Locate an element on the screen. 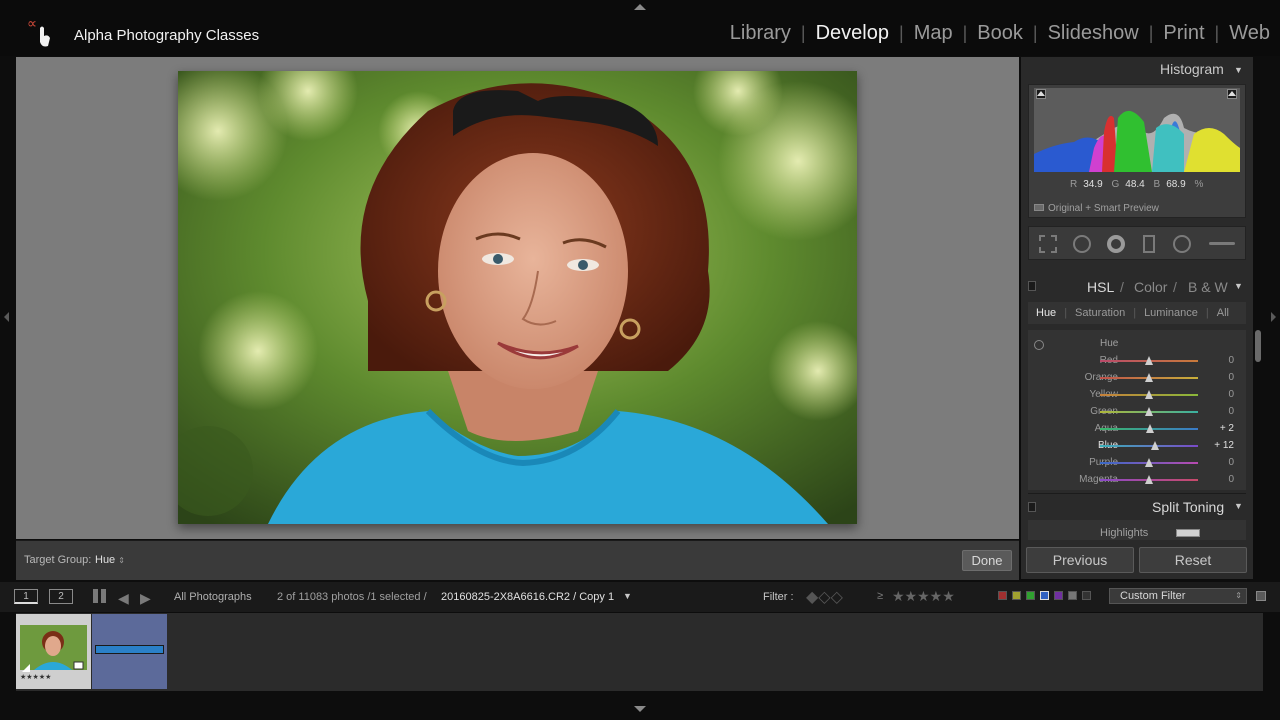  main-window-button: 1 is located at coordinates (26, 596).